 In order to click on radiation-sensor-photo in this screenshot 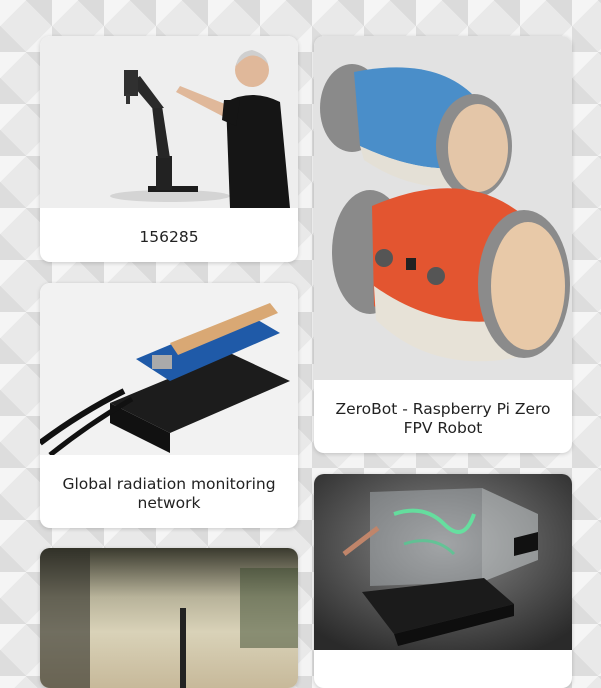, I will do `click(169, 369)`.